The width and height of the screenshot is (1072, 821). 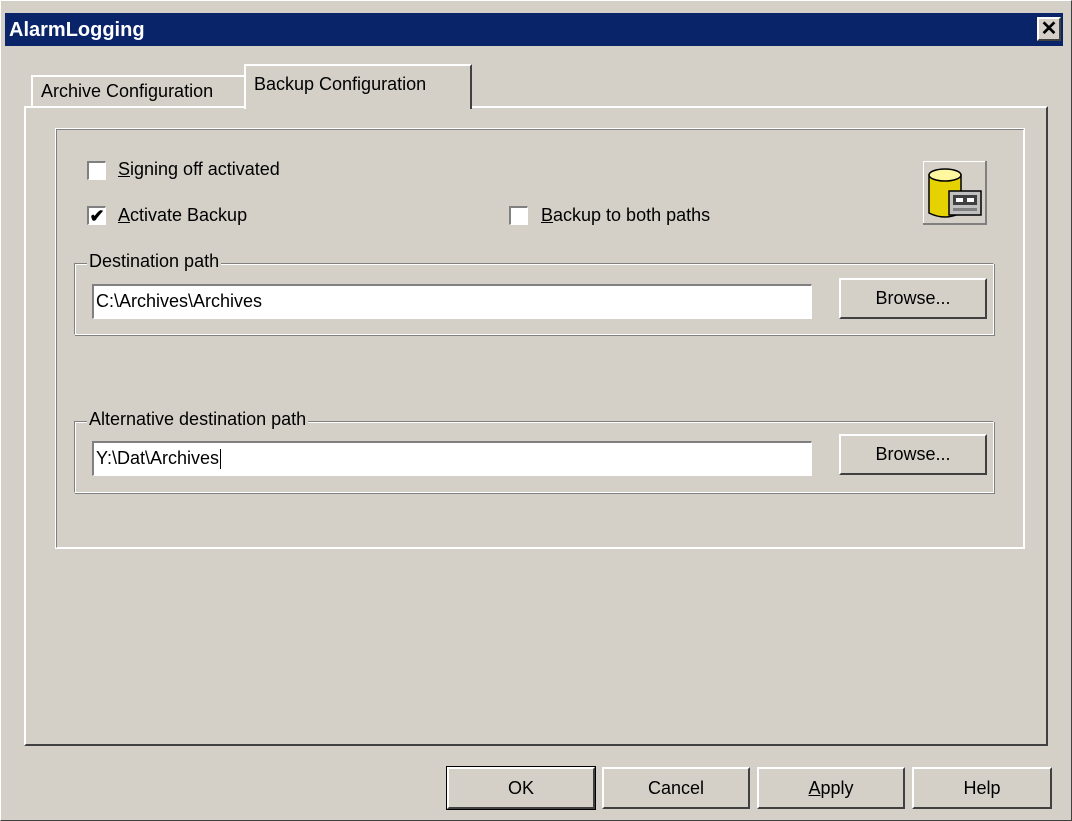 I want to click on database-backup-icon, so click(x=955, y=193).